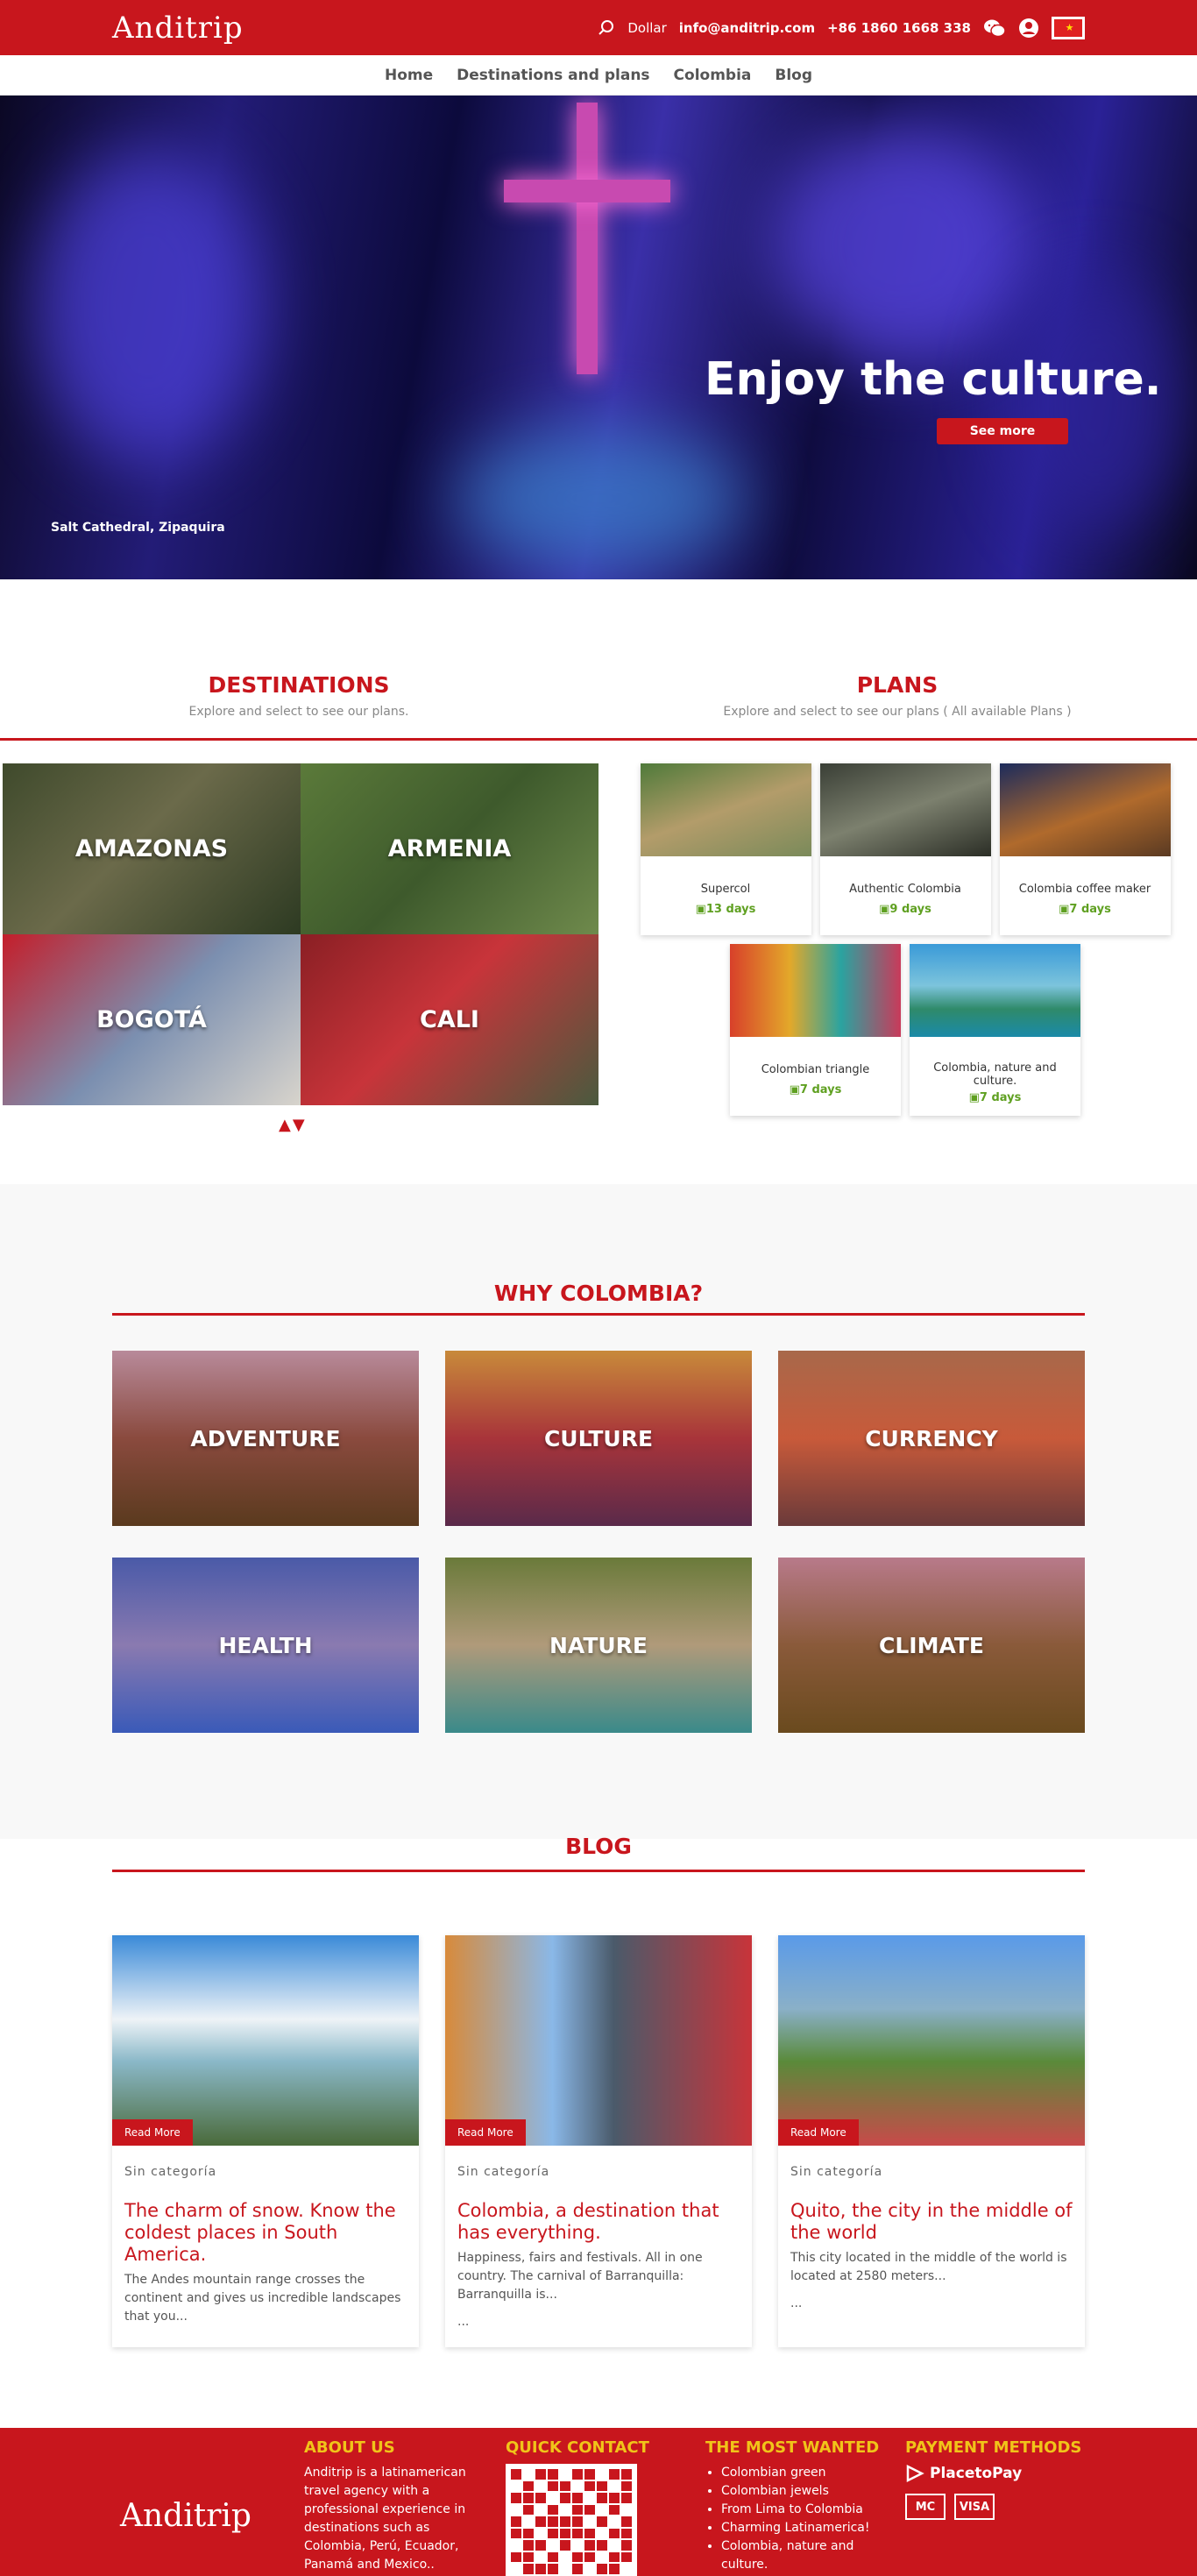 Image resolution: width=1197 pixels, height=2576 pixels. What do you see at coordinates (186, 2516) in the screenshot?
I see `footer-logo: Anditrip` at bounding box center [186, 2516].